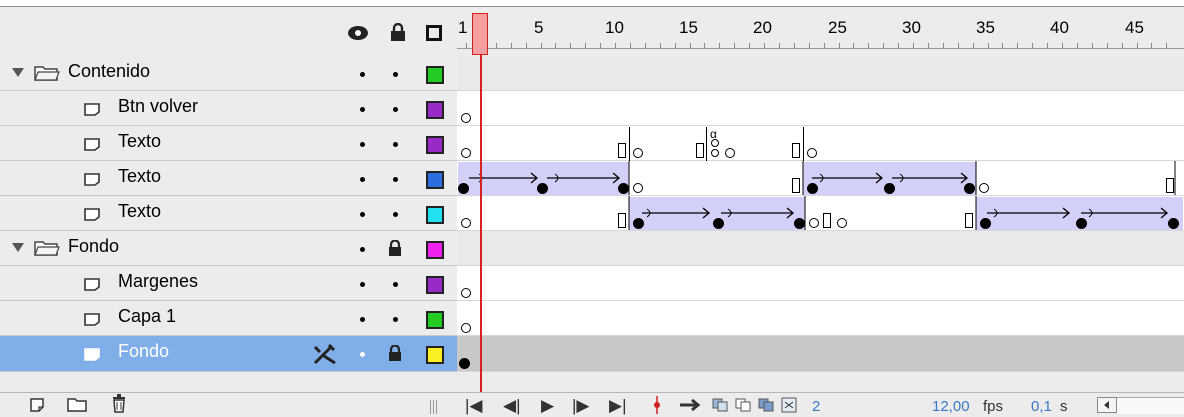  I want to click on outline-square-icon, so click(434, 33).